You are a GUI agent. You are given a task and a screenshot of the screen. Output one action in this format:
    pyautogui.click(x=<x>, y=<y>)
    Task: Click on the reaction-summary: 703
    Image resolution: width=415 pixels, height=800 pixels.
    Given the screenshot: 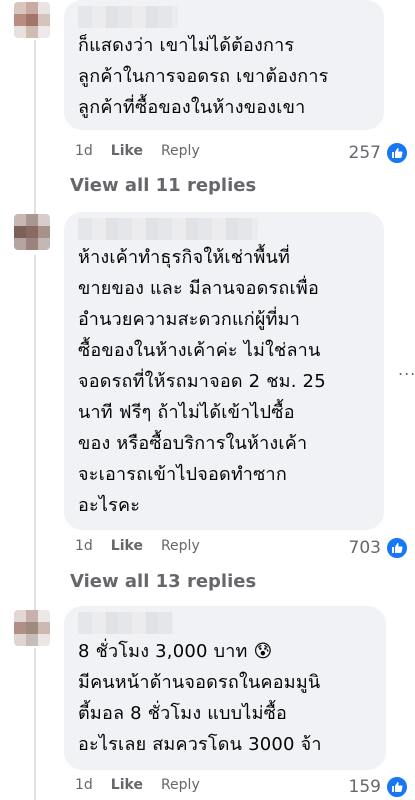 What is the action you would take?
    pyautogui.click(x=379, y=548)
    